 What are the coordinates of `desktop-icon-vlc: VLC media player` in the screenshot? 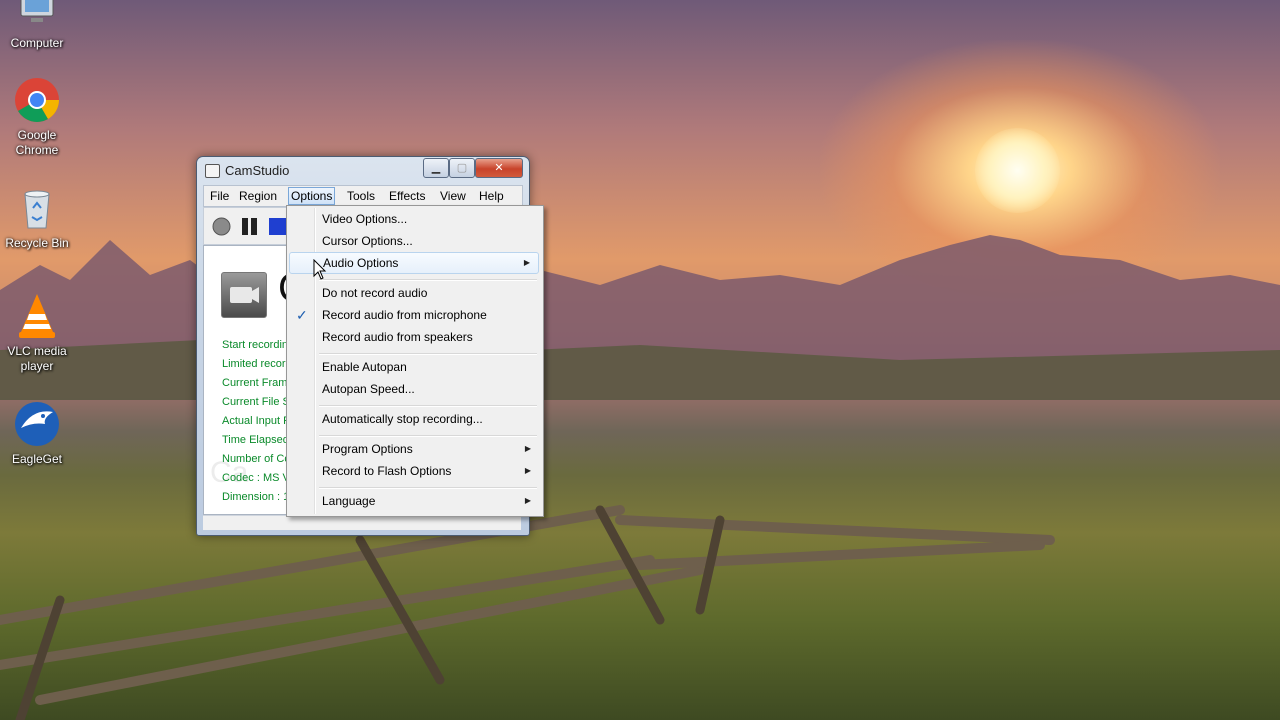 It's located at (37, 333).